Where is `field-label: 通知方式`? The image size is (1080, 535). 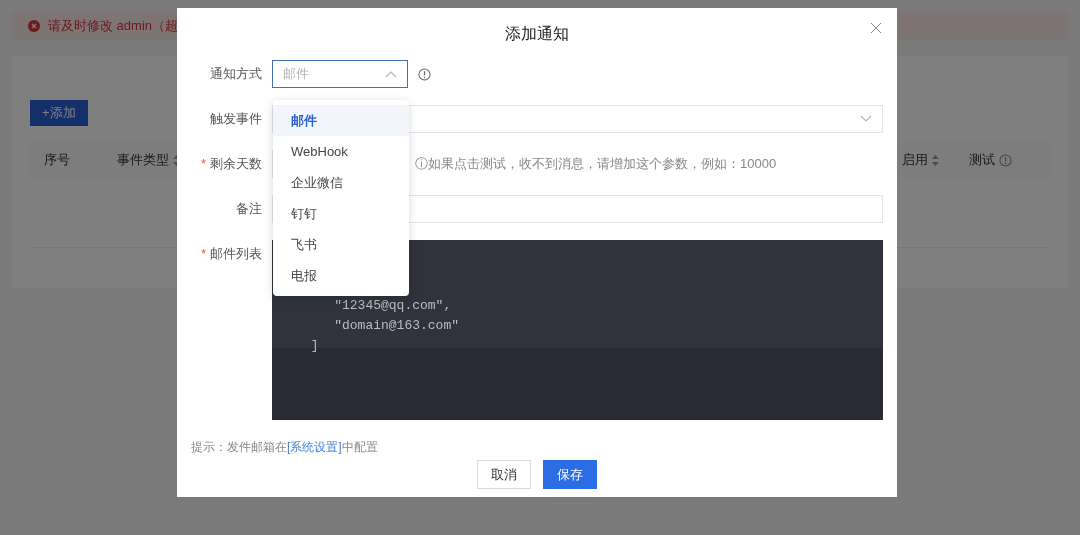 field-label: 通知方式 is located at coordinates (236, 74).